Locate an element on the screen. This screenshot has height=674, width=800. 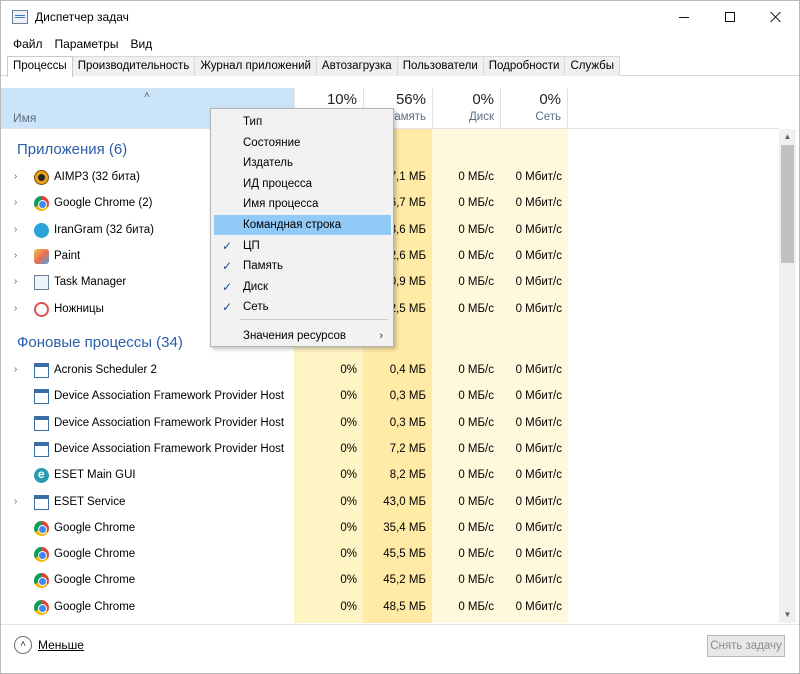
context-menu-item: ИД процесса is located at coordinates (302, 184).